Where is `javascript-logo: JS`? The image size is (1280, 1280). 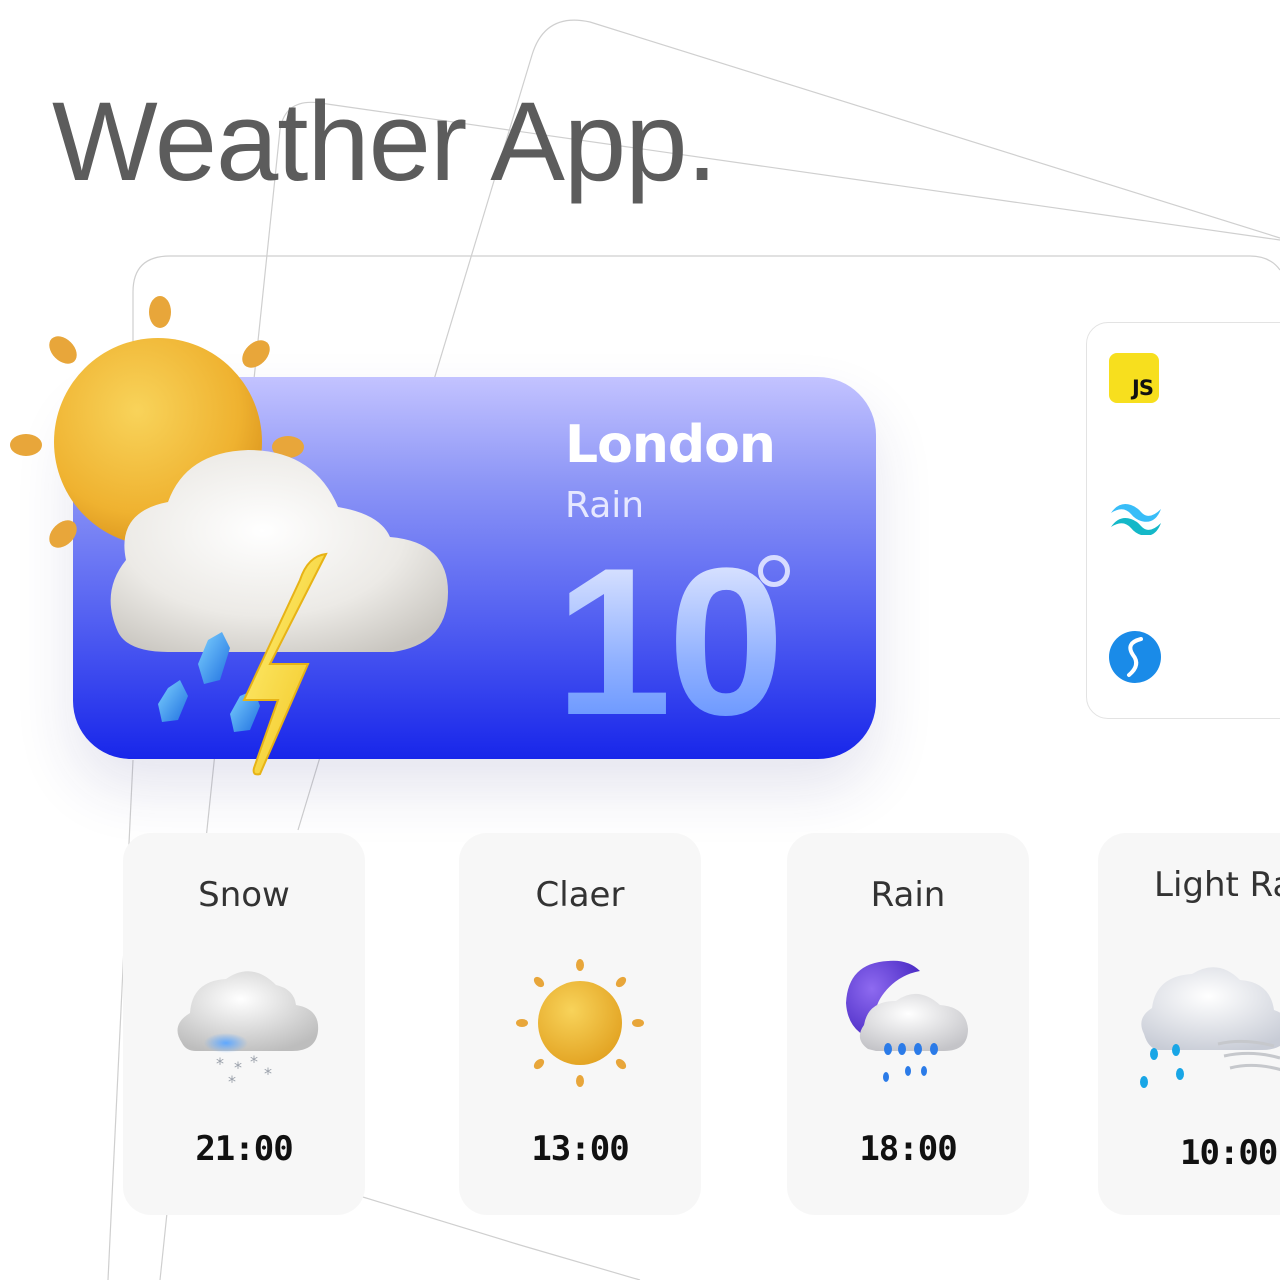
javascript-logo: JS is located at coordinates (1134, 378).